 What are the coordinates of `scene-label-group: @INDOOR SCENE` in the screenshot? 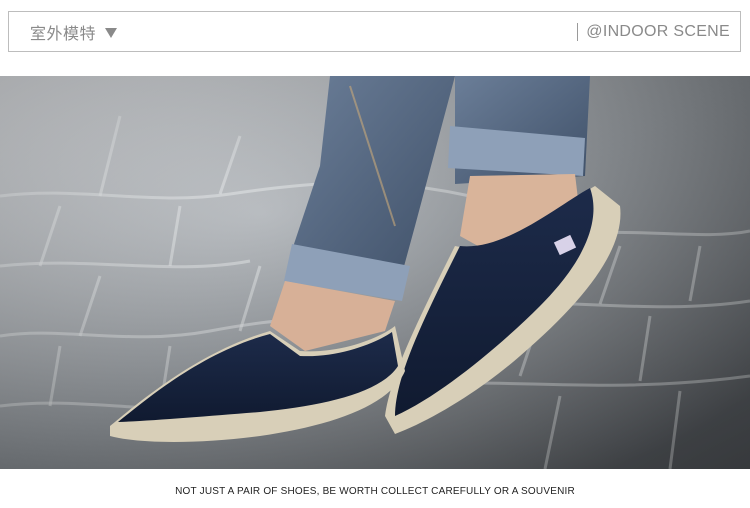 It's located at (653, 31).